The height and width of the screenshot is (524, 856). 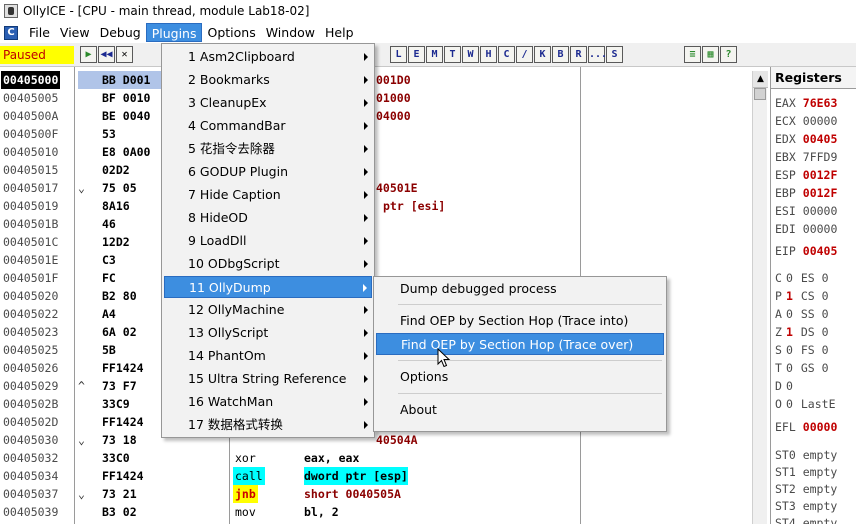 What do you see at coordinates (710, 54) in the screenshot?
I see `grid-icon: ▦` at bounding box center [710, 54].